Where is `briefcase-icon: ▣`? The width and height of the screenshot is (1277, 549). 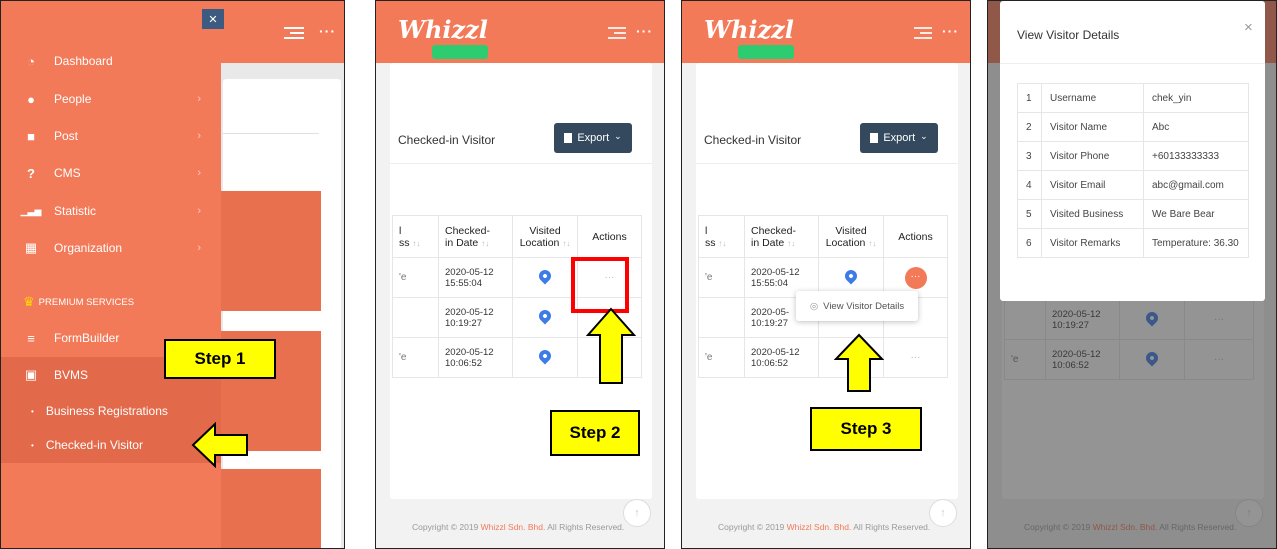 briefcase-icon: ▣ is located at coordinates (31, 374).